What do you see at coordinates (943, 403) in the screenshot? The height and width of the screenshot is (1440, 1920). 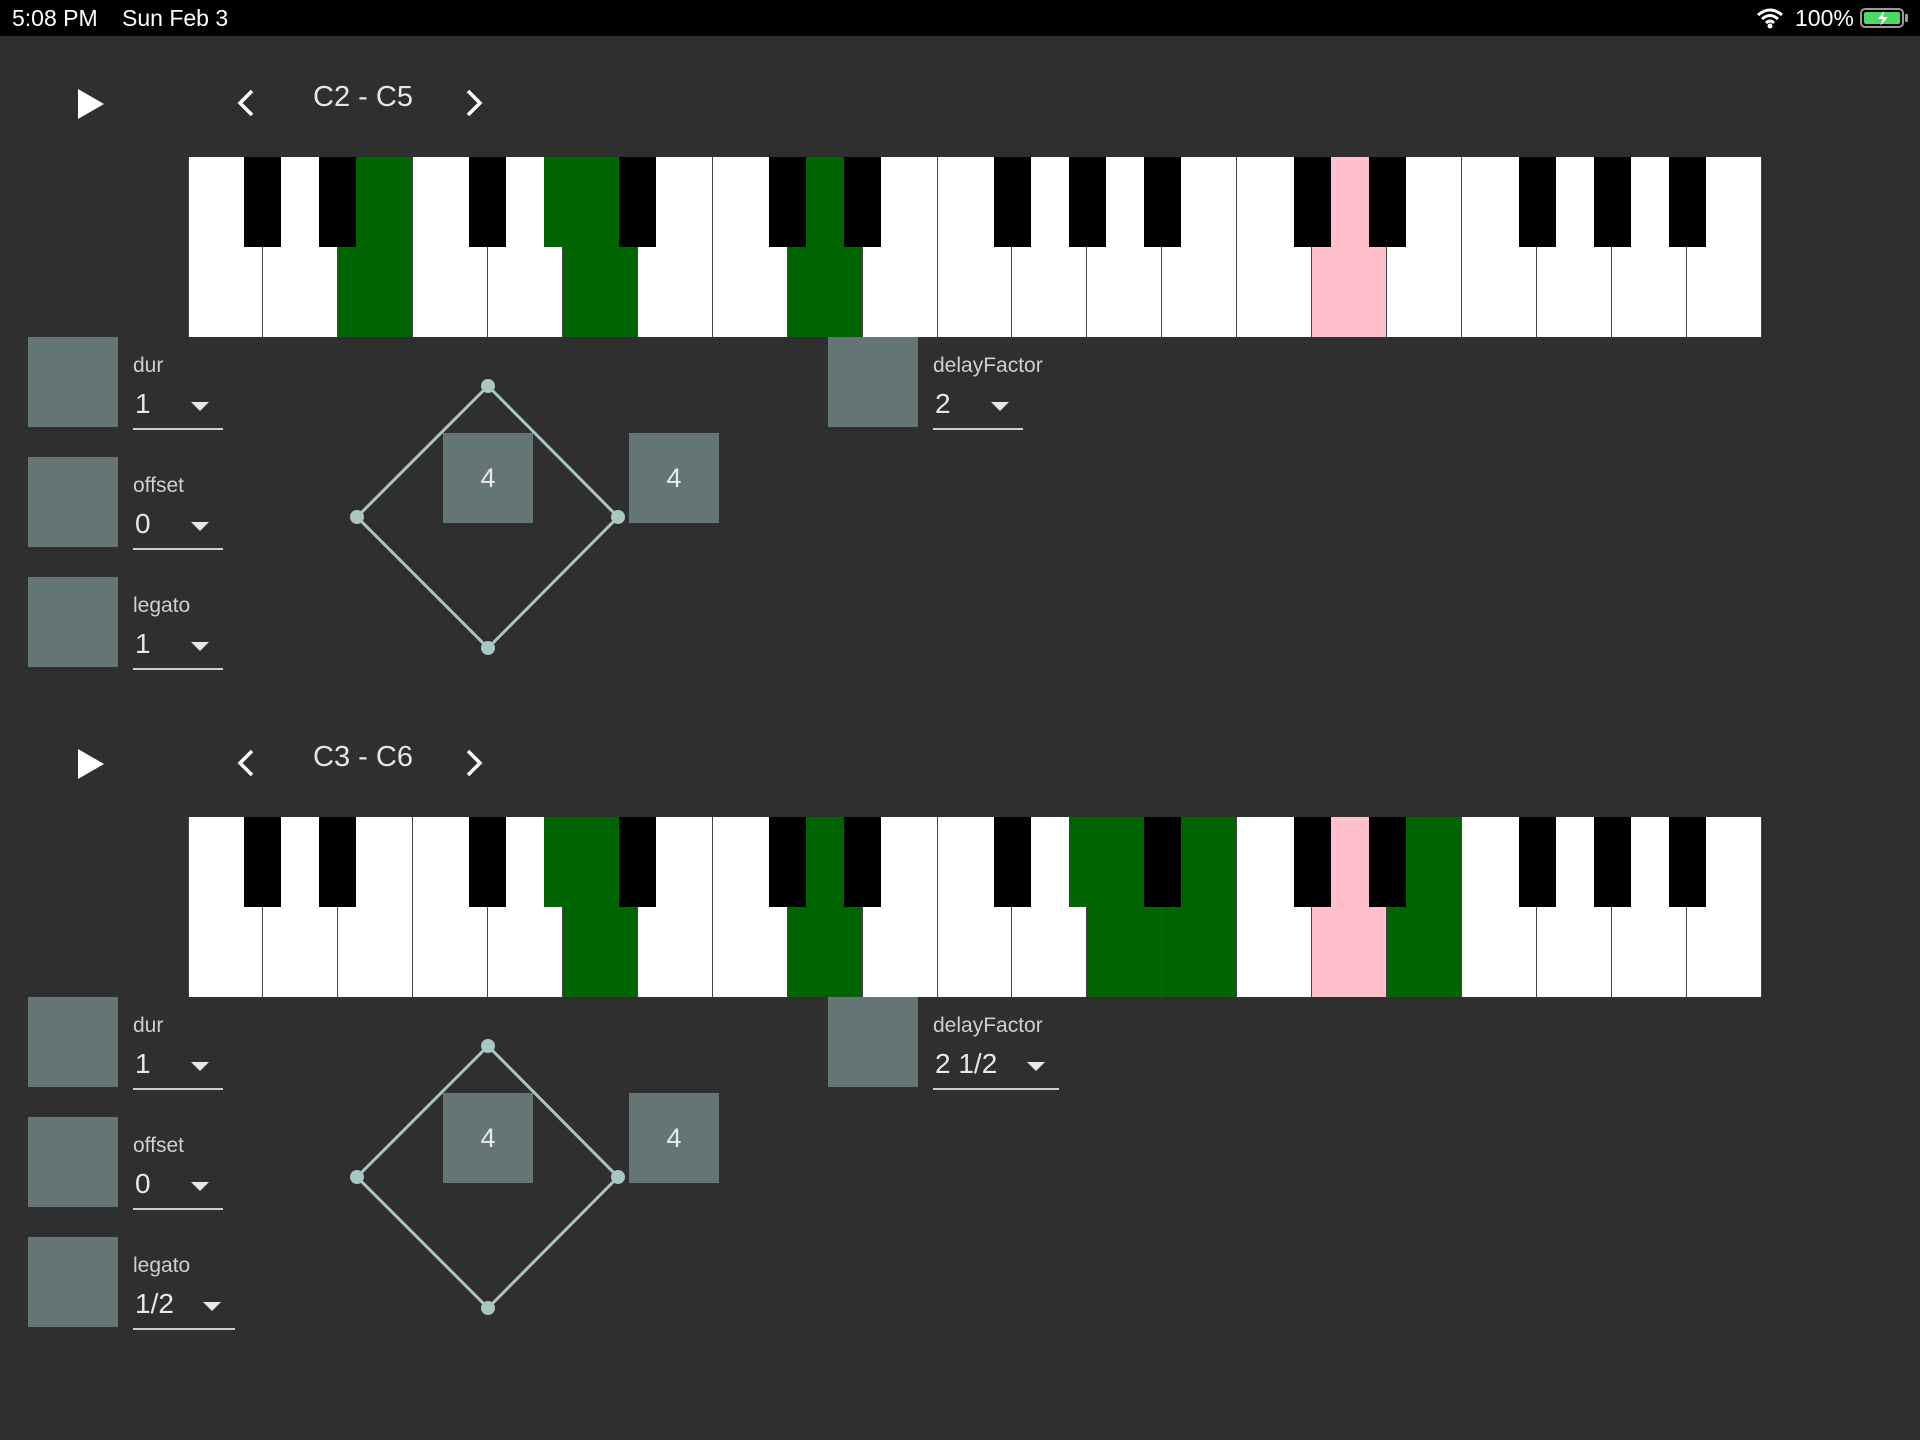 I see `delay-factor-value: 2` at bounding box center [943, 403].